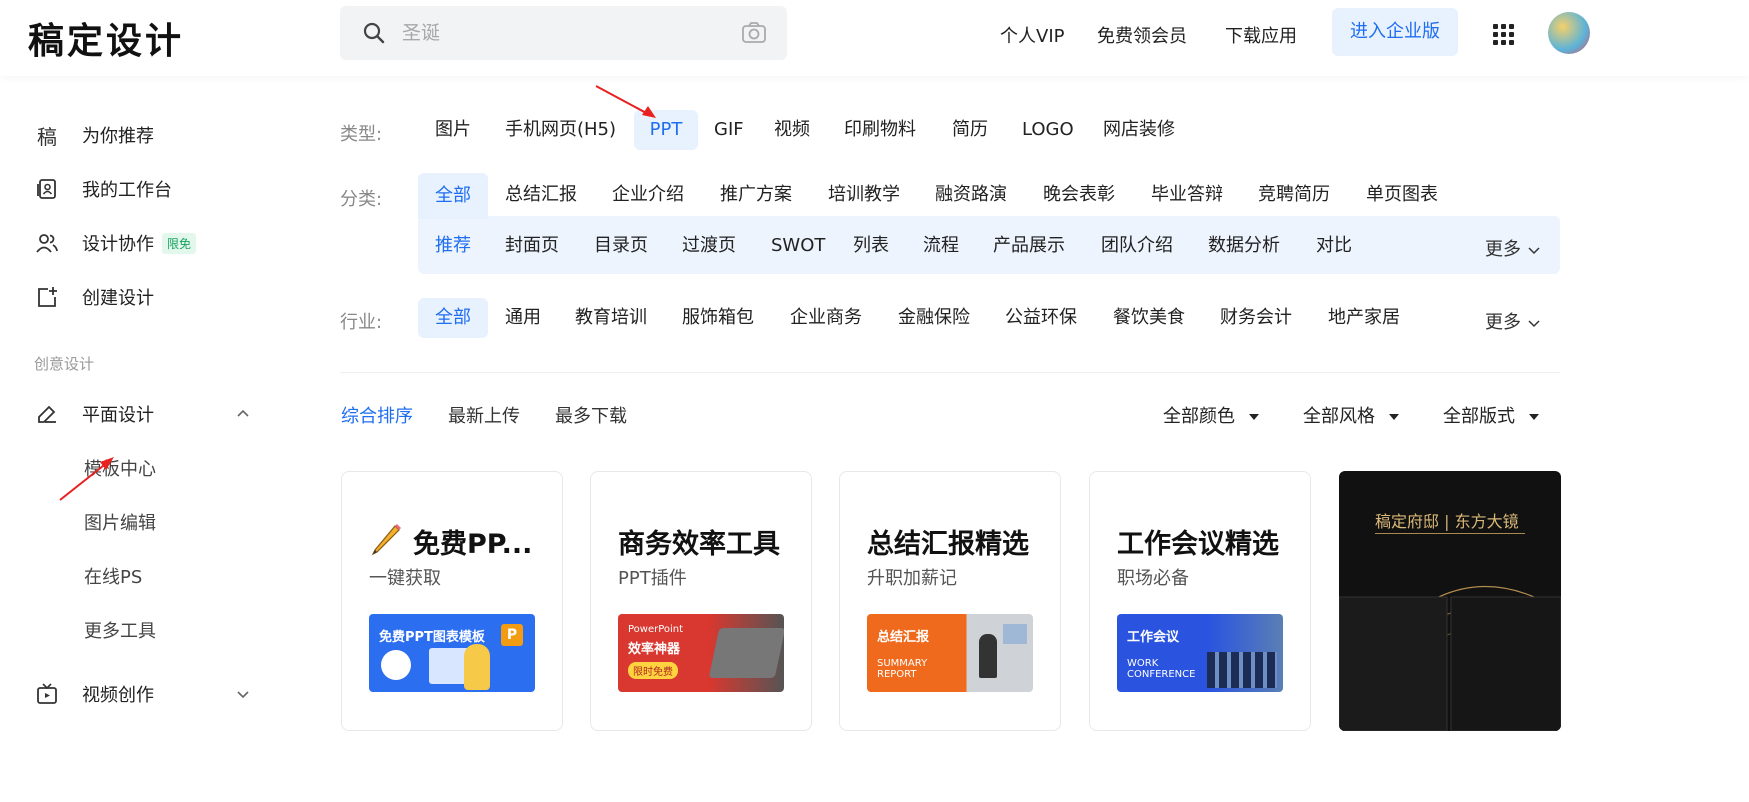 This screenshot has height=802, width=1749. What do you see at coordinates (405, 578) in the screenshot?
I see `card-subtitle: 一键获取` at bounding box center [405, 578].